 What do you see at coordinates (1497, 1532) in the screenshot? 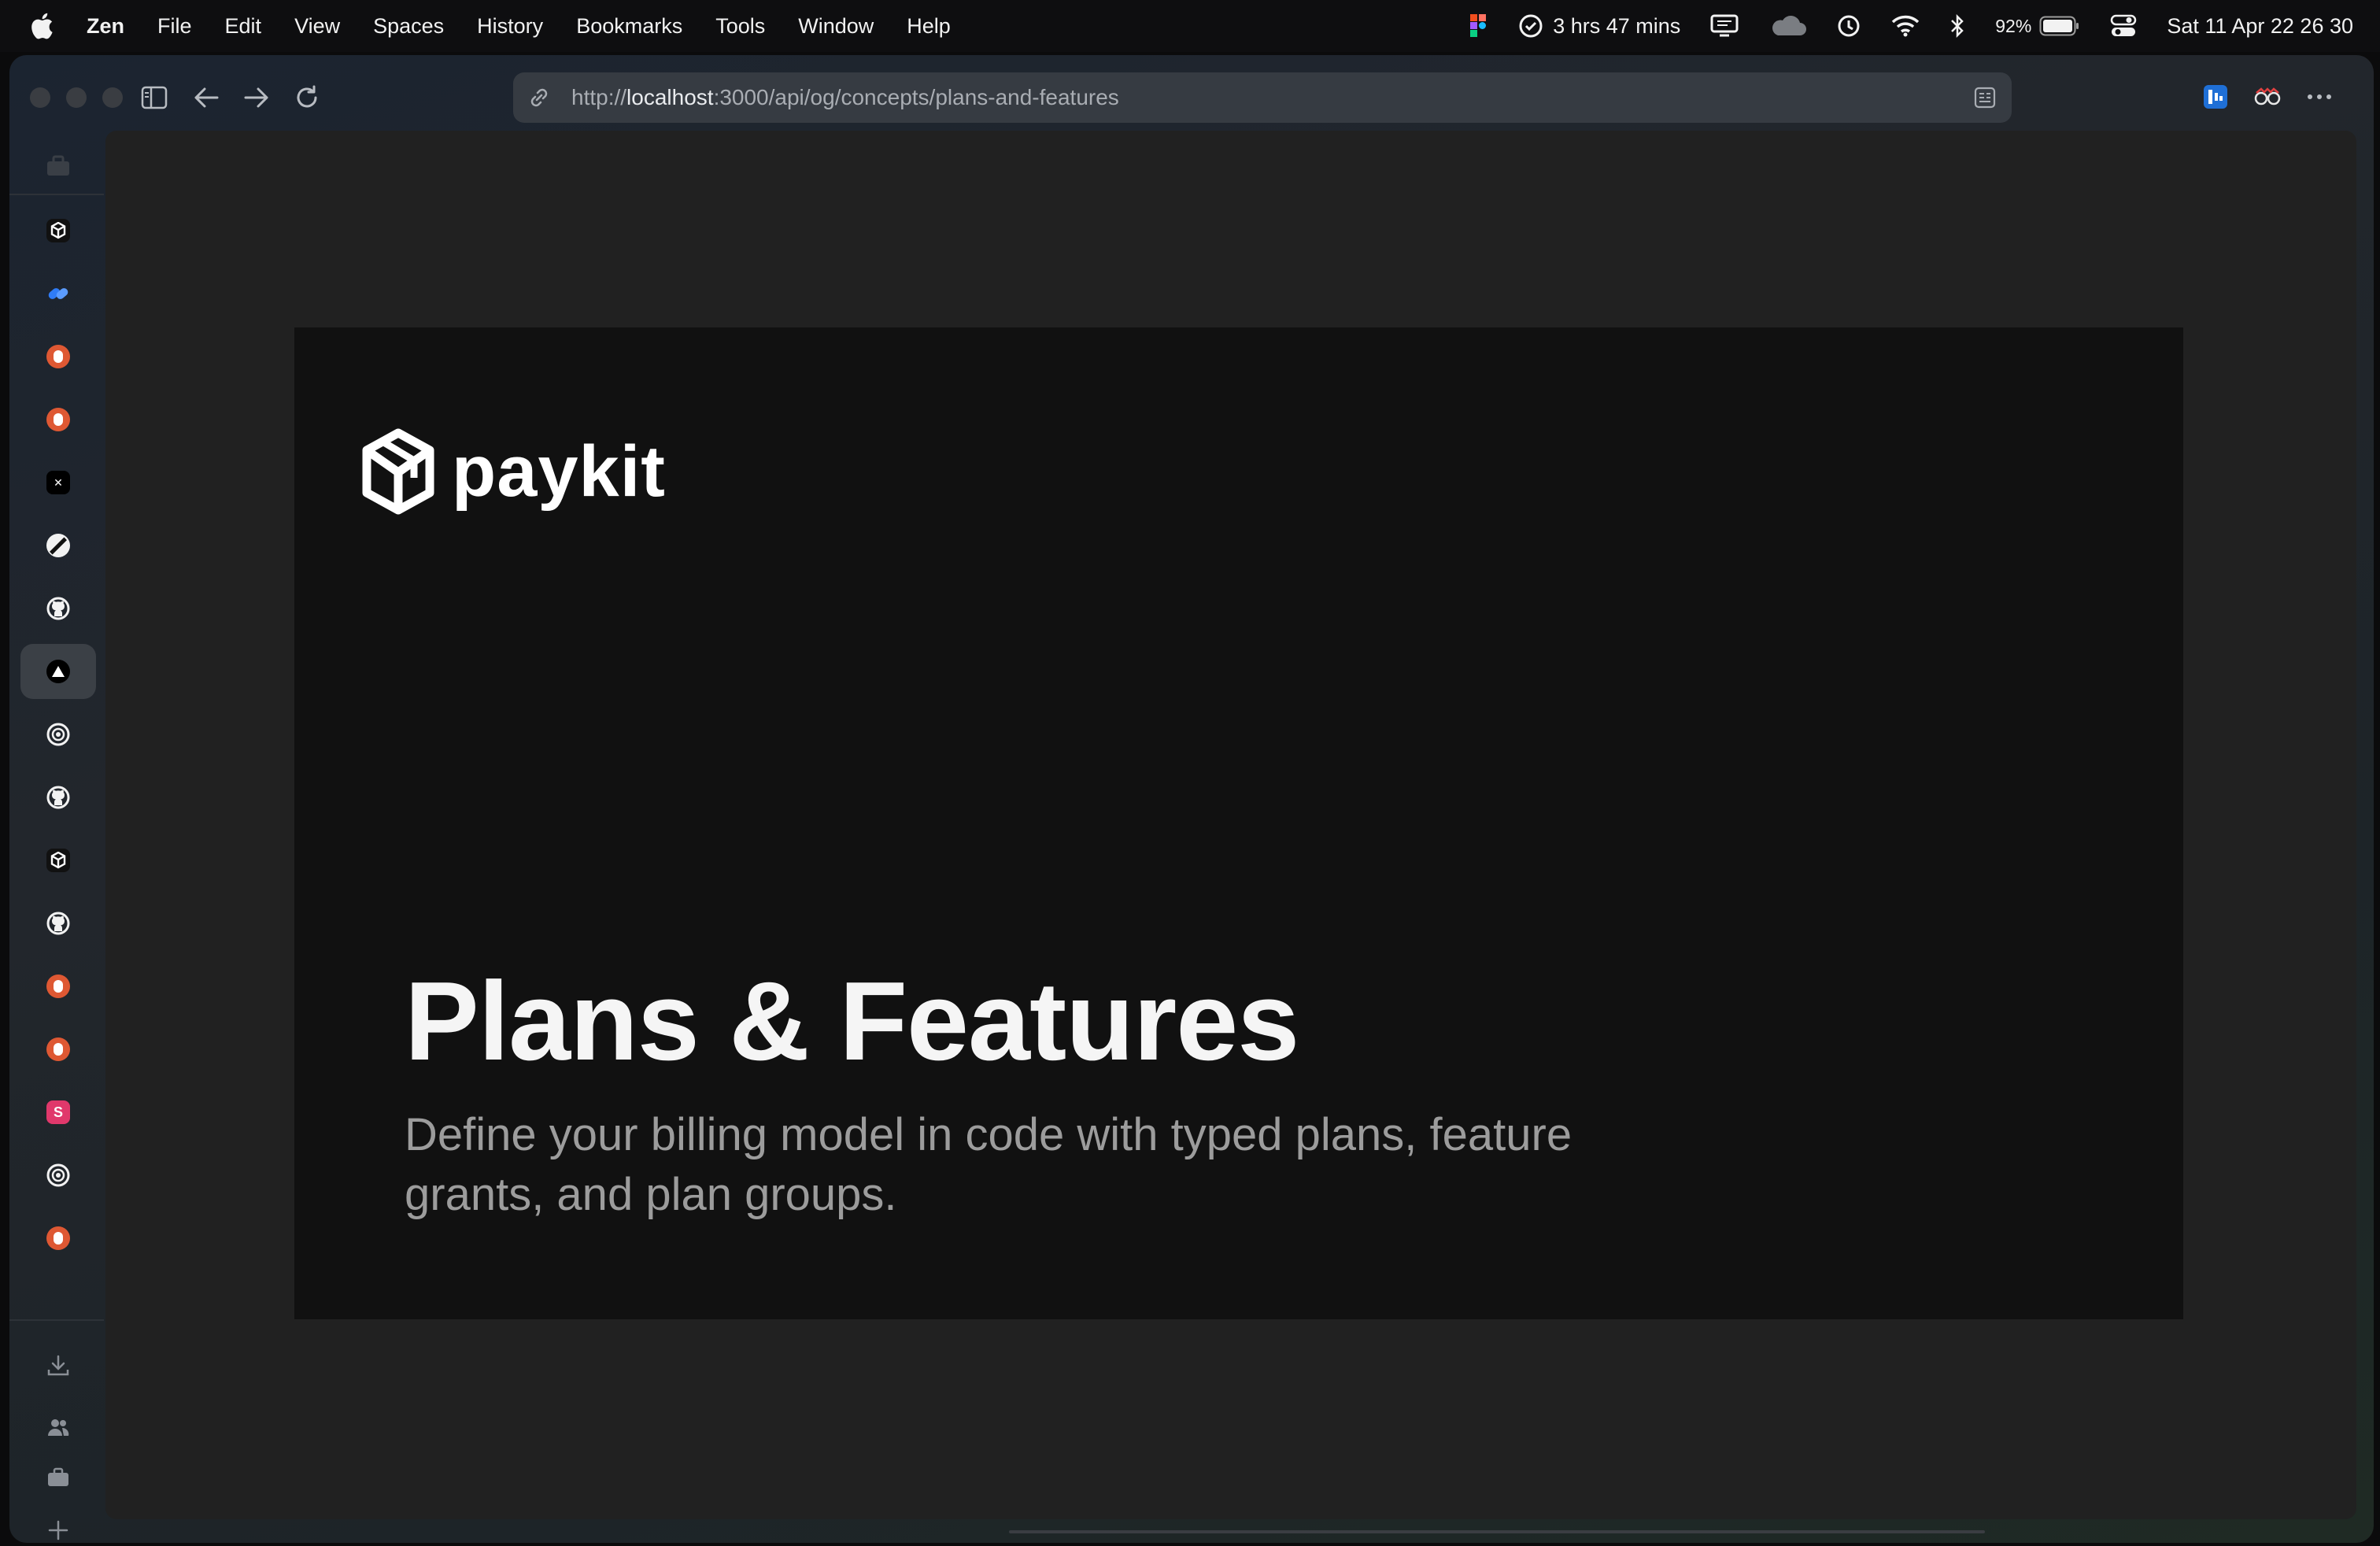
I see `horizontal-scrollbar` at bounding box center [1497, 1532].